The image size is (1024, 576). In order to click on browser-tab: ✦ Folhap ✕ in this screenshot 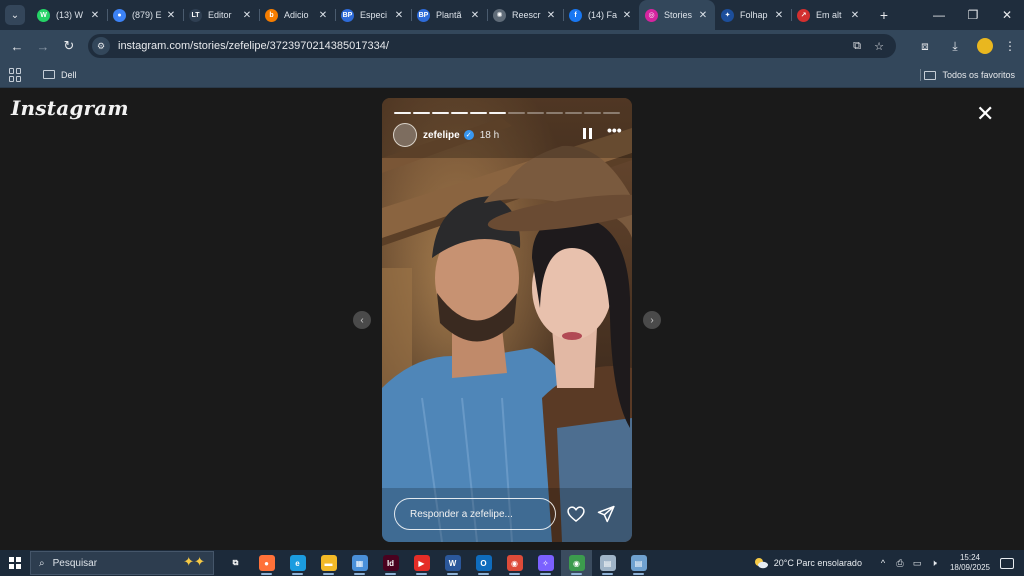, I will do `click(753, 15)`.